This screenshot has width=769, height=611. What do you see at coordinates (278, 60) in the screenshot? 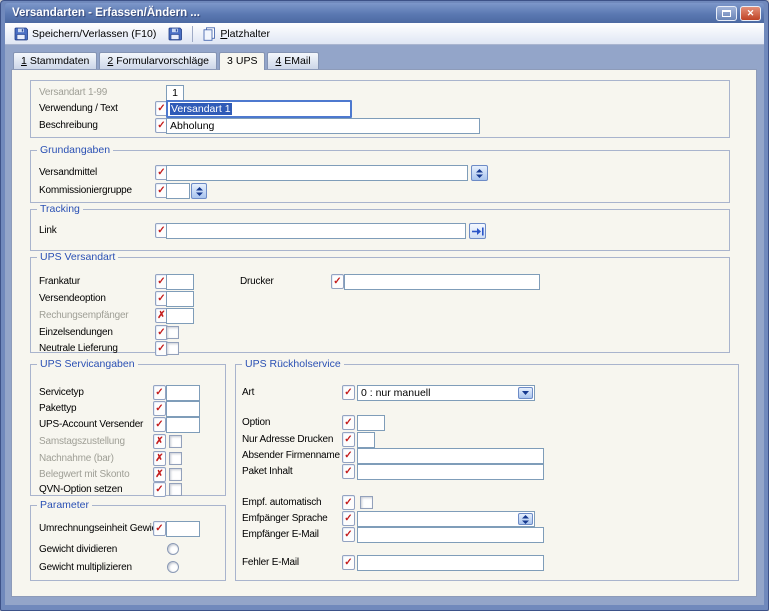
I see `tab-accel: 4` at bounding box center [278, 60].